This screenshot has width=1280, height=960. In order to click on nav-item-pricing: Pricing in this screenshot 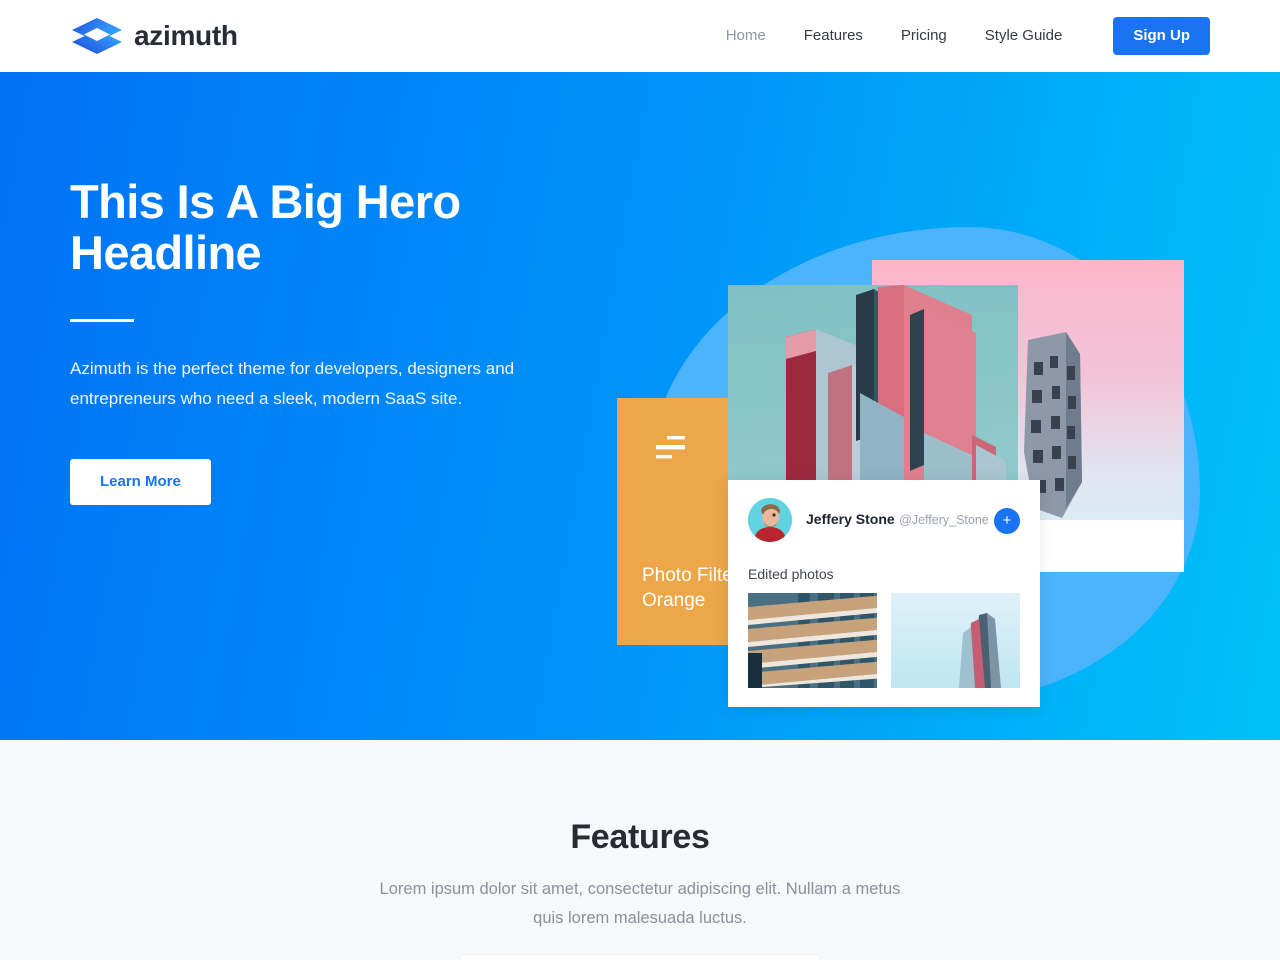, I will do `click(924, 36)`.